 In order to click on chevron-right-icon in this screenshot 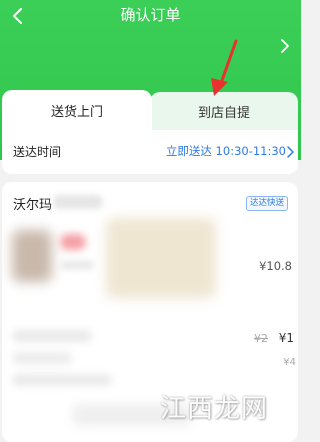, I will do `click(290, 152)`.